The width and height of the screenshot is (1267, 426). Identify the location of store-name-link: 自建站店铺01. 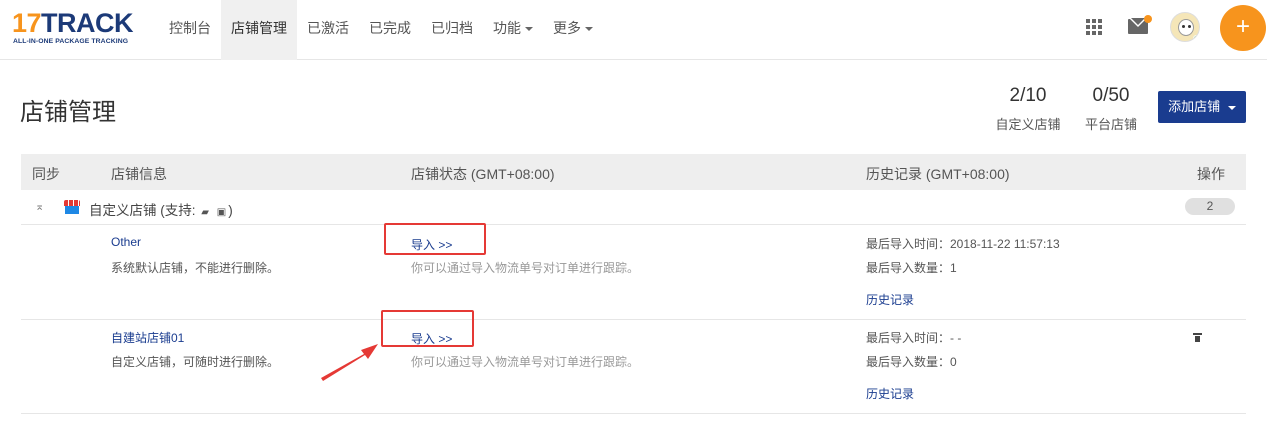
(147, 337).